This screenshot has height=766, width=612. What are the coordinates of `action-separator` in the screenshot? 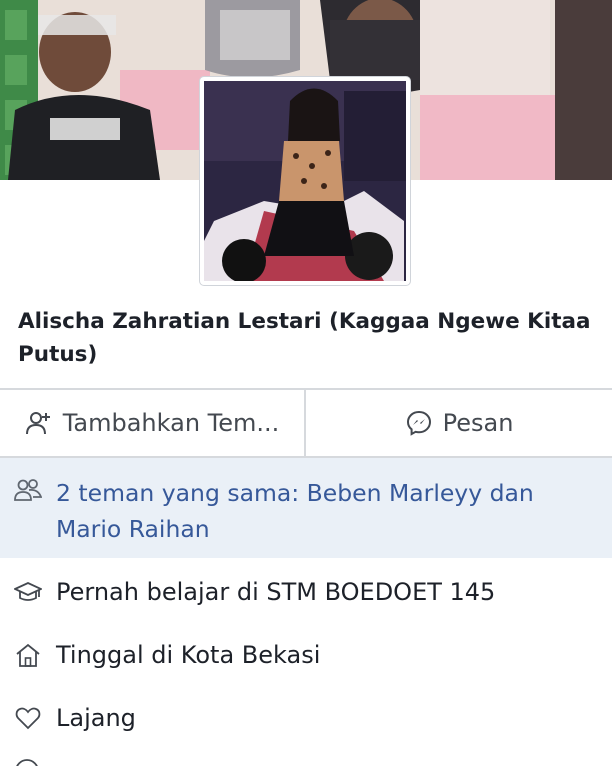 It's located at (305, 423).